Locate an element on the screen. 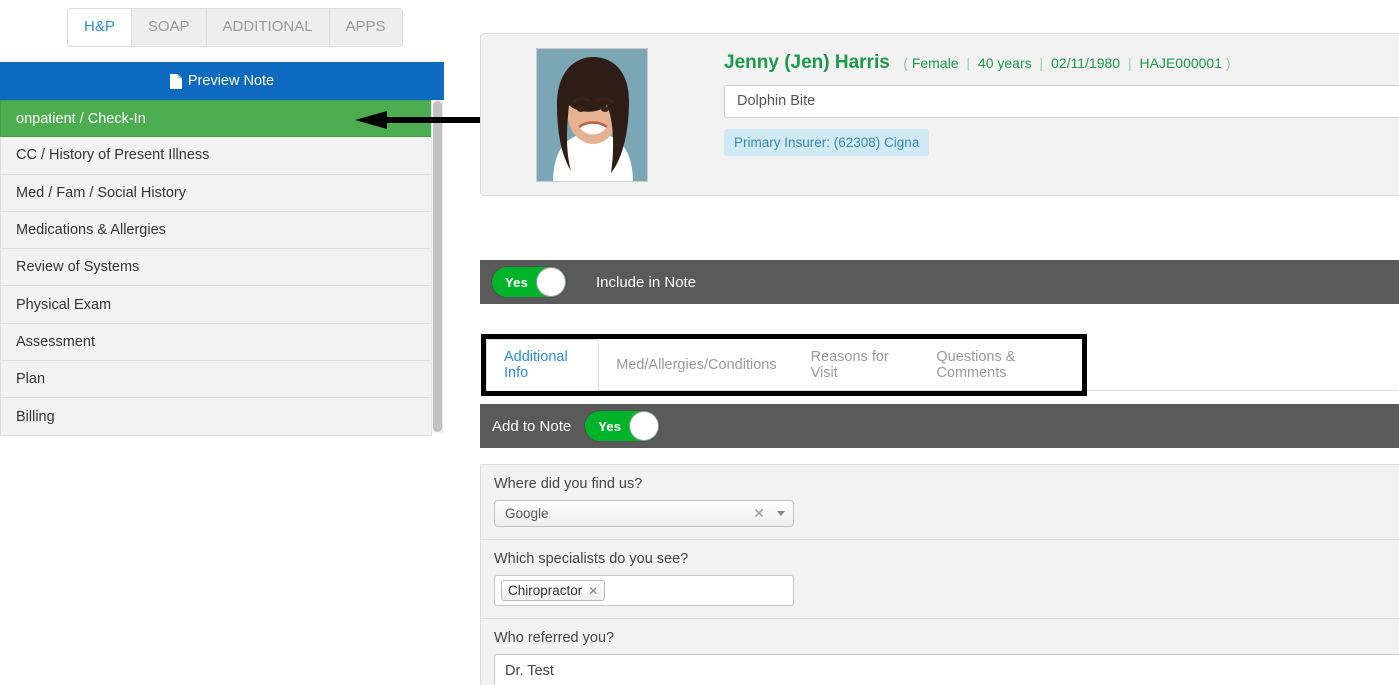  sidebar-item-label: Med / Fam / Social History is located at coordinates (101, 192).